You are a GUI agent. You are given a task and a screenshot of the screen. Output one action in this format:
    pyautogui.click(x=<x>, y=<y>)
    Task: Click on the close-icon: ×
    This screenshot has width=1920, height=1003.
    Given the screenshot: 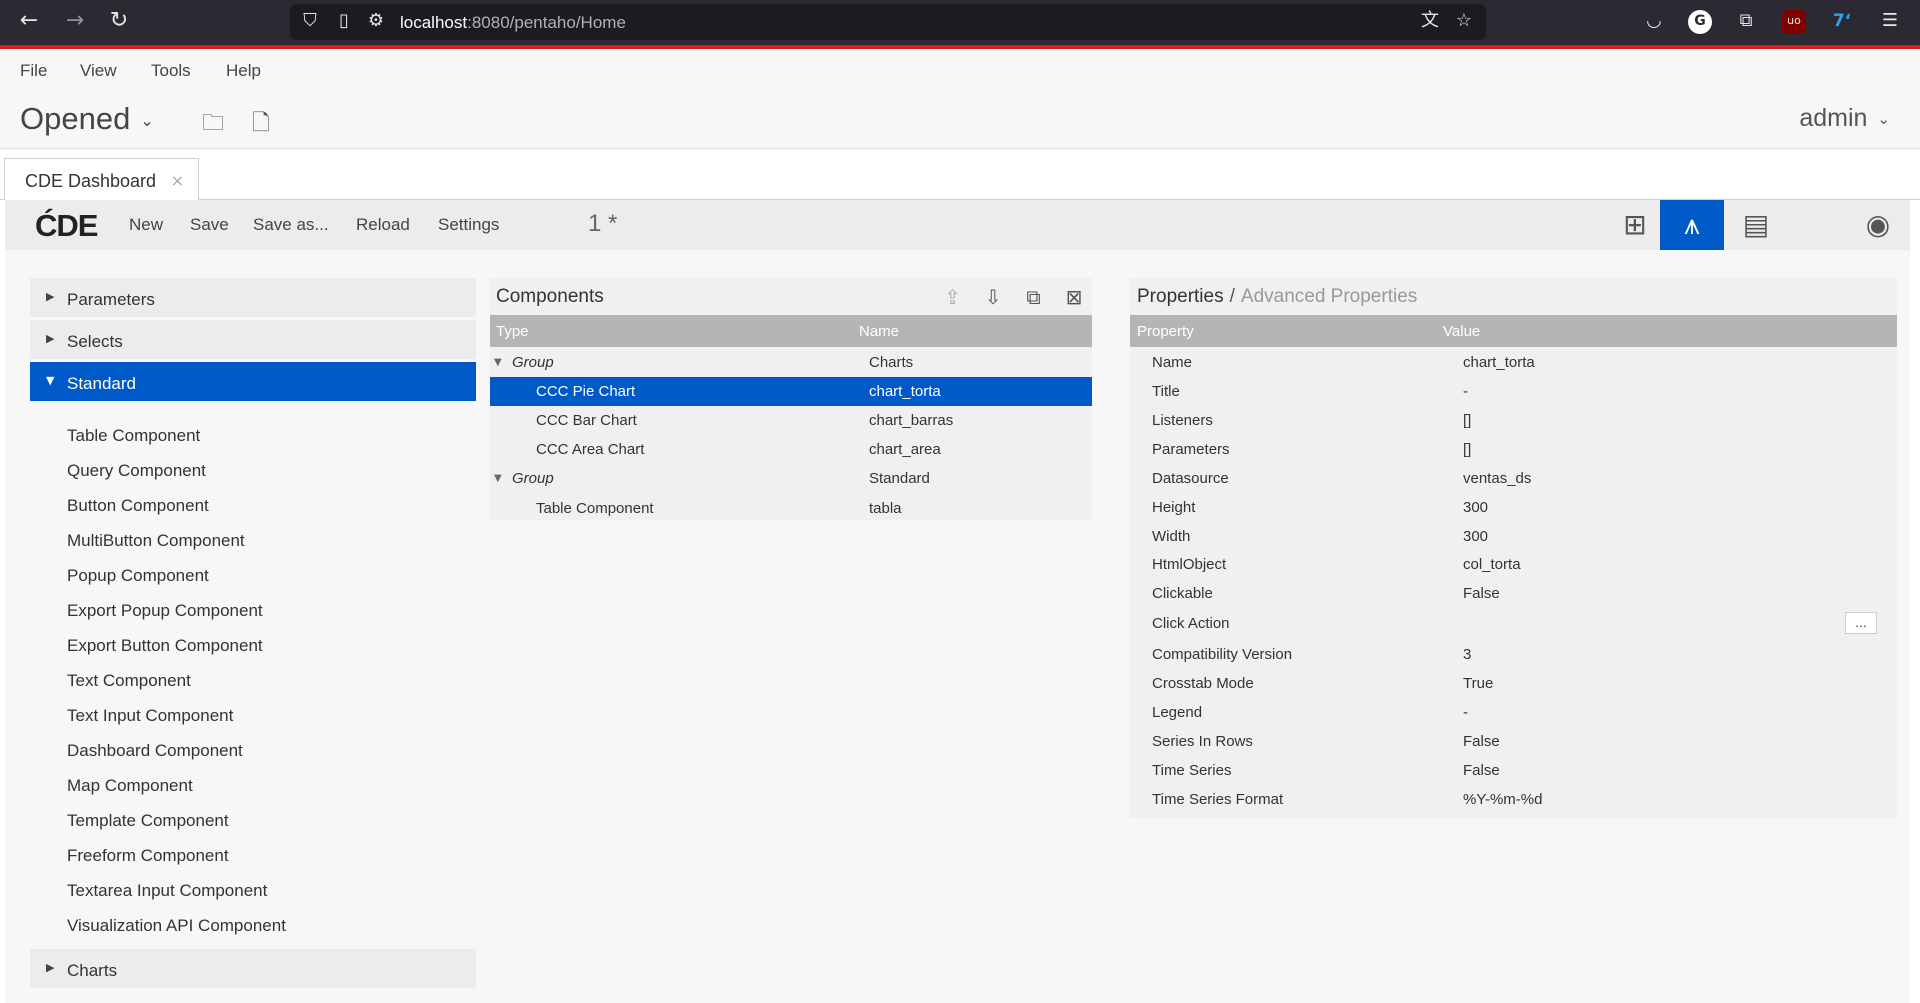 What is the action you would take?
    pyautogui.click(x=177, y=180)
    